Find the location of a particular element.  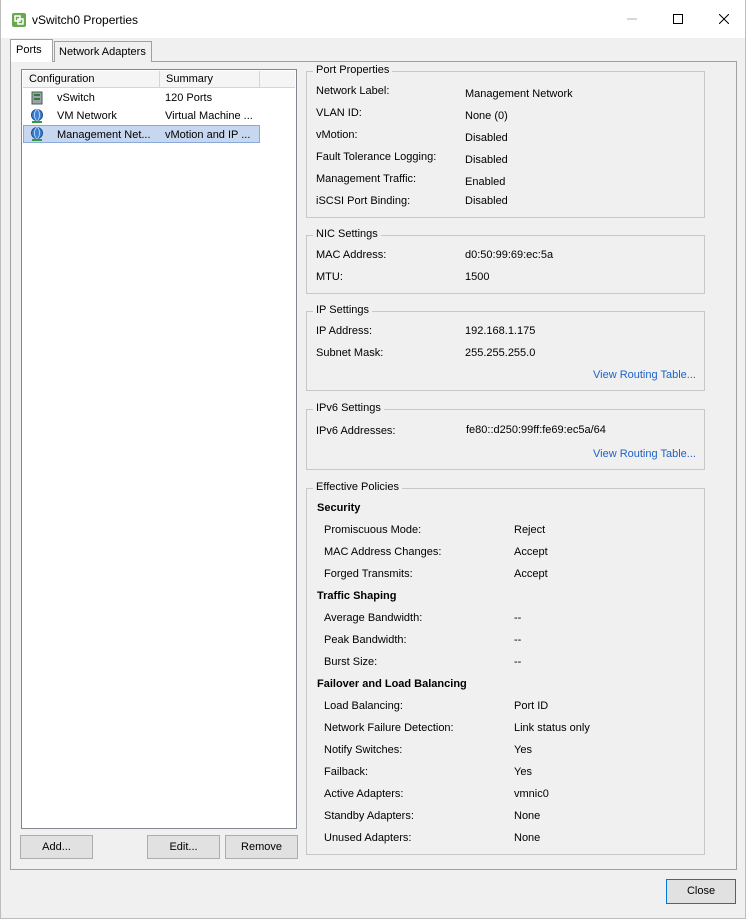

peak-bandwidth-label: Peak Bandwidth: is located at coordinates (365, 640).